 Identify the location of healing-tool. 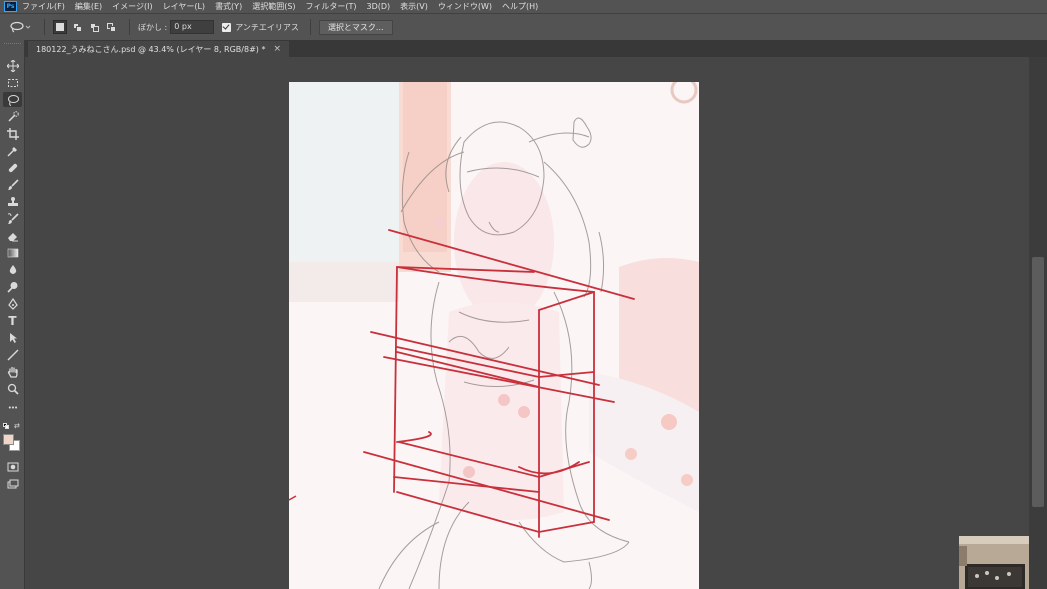
(12, 167).